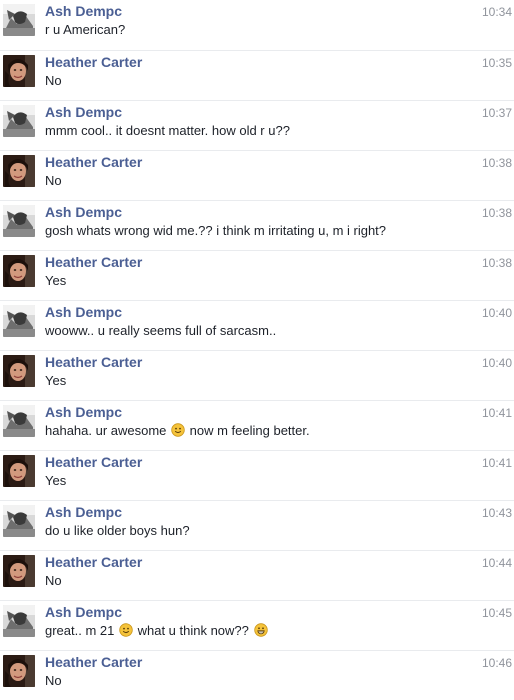 This screenshot has width=514, height=700. I want to click on message-text-segment: hahaha. ur awesome, so click(108, 430).